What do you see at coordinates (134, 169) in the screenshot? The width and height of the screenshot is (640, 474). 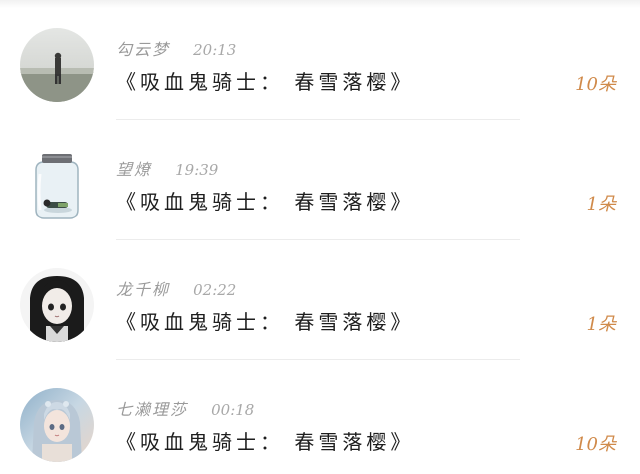 I see `user-name: 望燎` at bounding box center [134, 169].